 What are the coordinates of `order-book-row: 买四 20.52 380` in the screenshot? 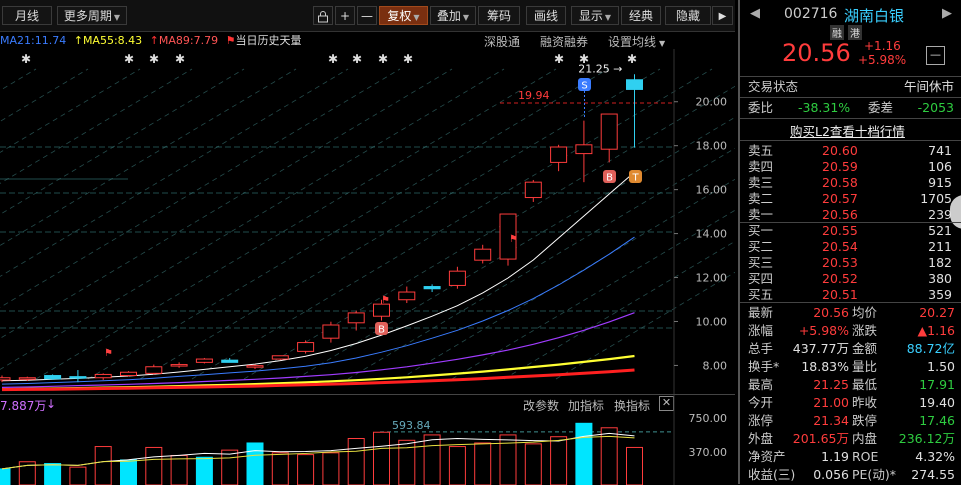 It's located at (853, 279).